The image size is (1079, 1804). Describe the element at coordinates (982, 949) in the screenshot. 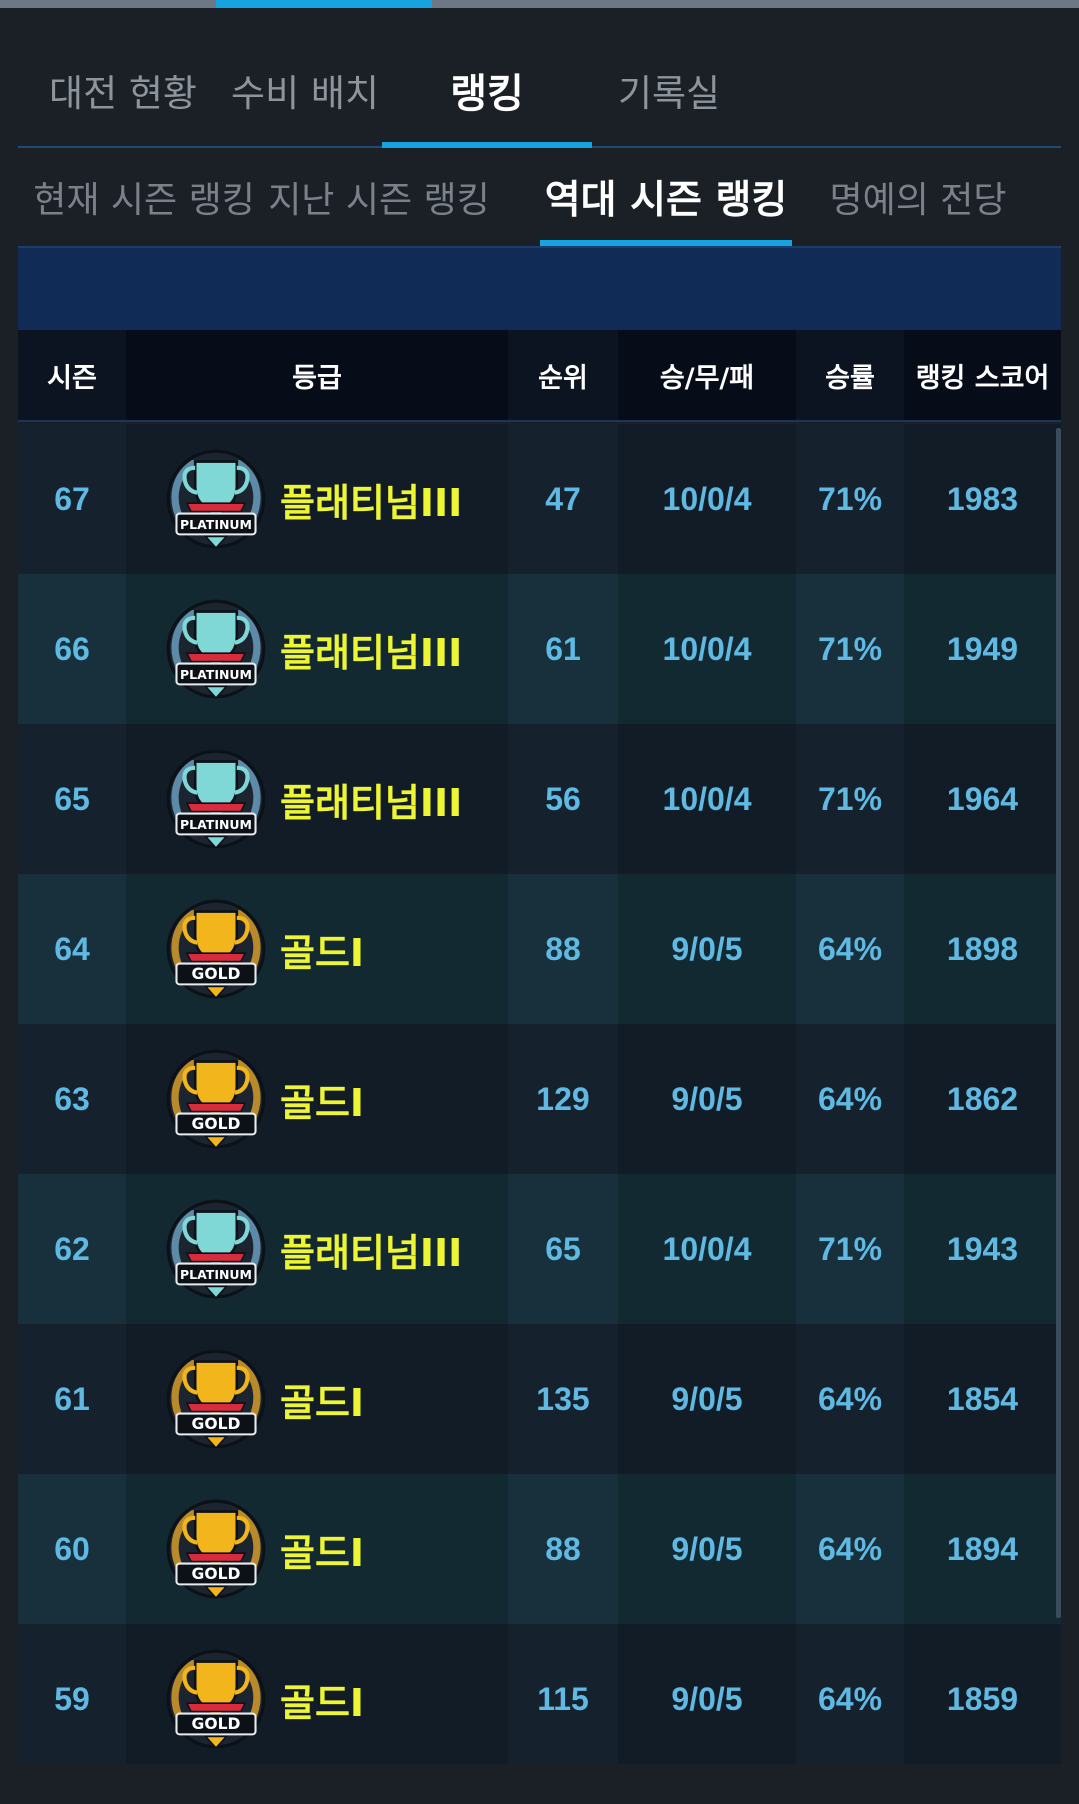

I see `cell-ranking-score: 1898` at that location.